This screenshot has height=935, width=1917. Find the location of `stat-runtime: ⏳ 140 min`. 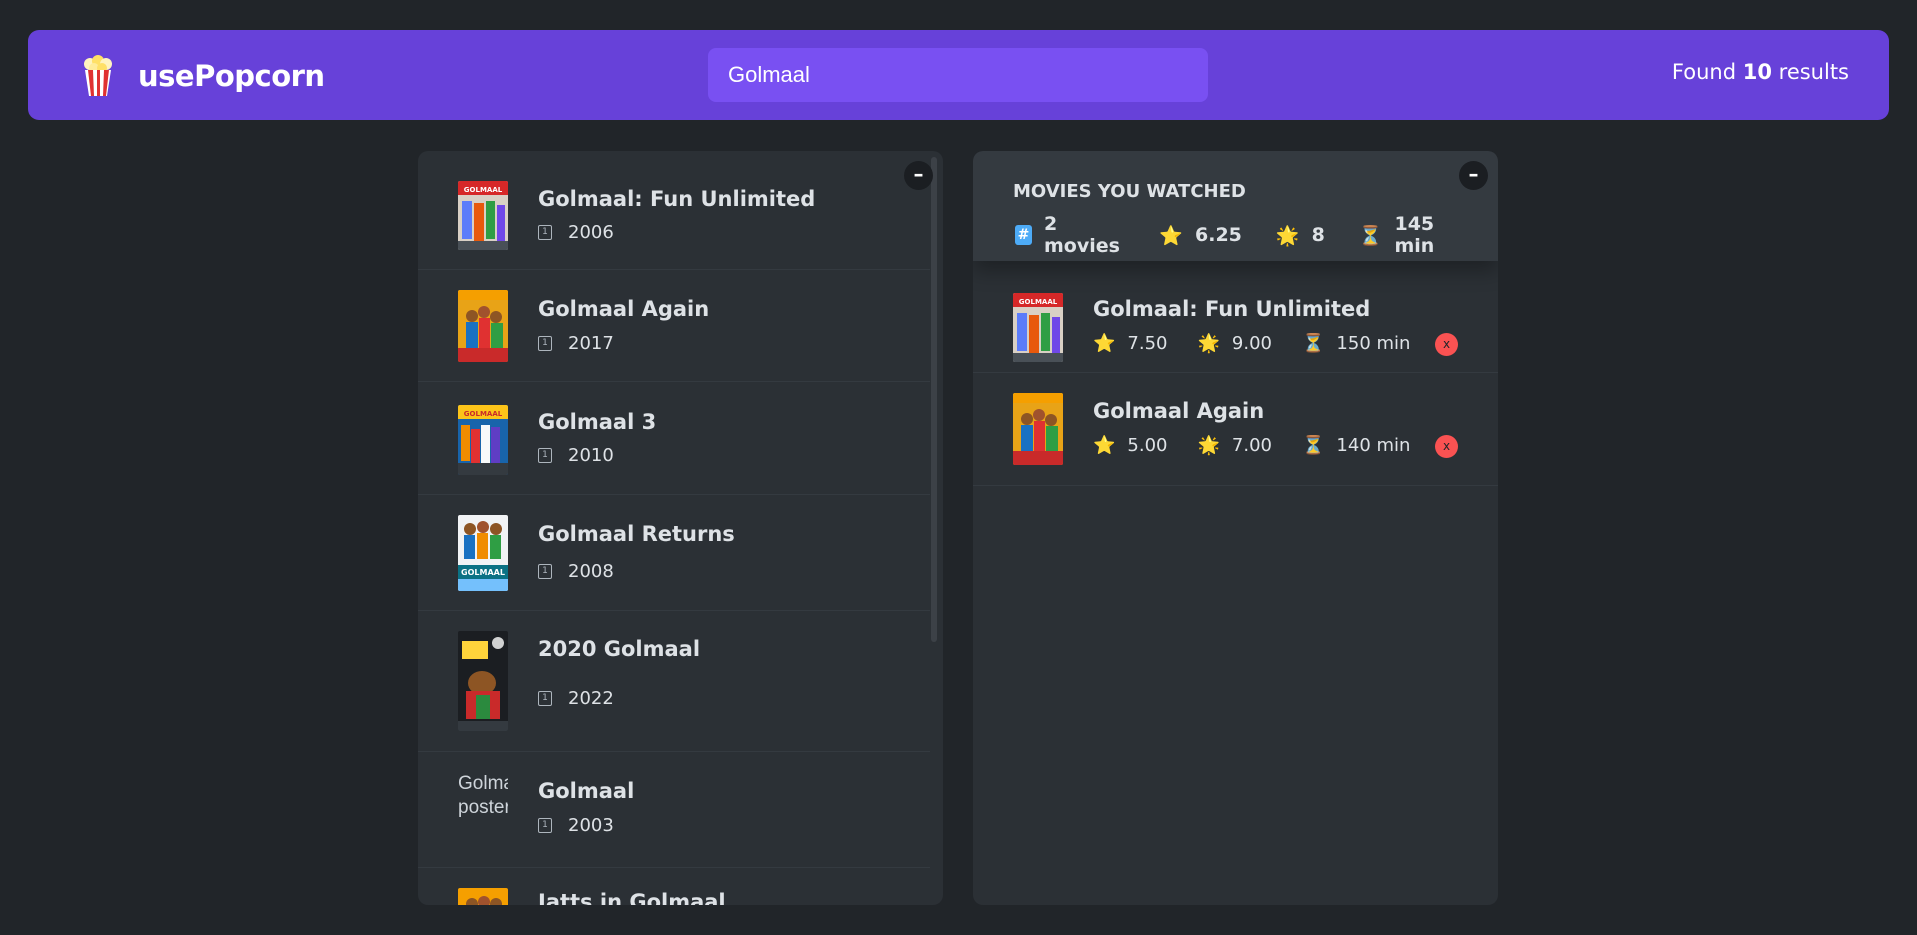

stat-runtime: ⏳ 140 min is located at coordinates (1356, 445).